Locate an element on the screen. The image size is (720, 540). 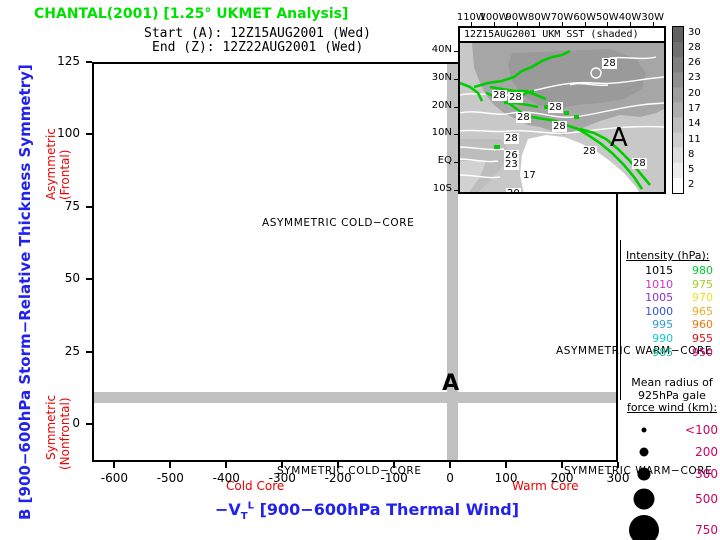
y-axis-tick-label: 125 is located at coordinates (68, 61).